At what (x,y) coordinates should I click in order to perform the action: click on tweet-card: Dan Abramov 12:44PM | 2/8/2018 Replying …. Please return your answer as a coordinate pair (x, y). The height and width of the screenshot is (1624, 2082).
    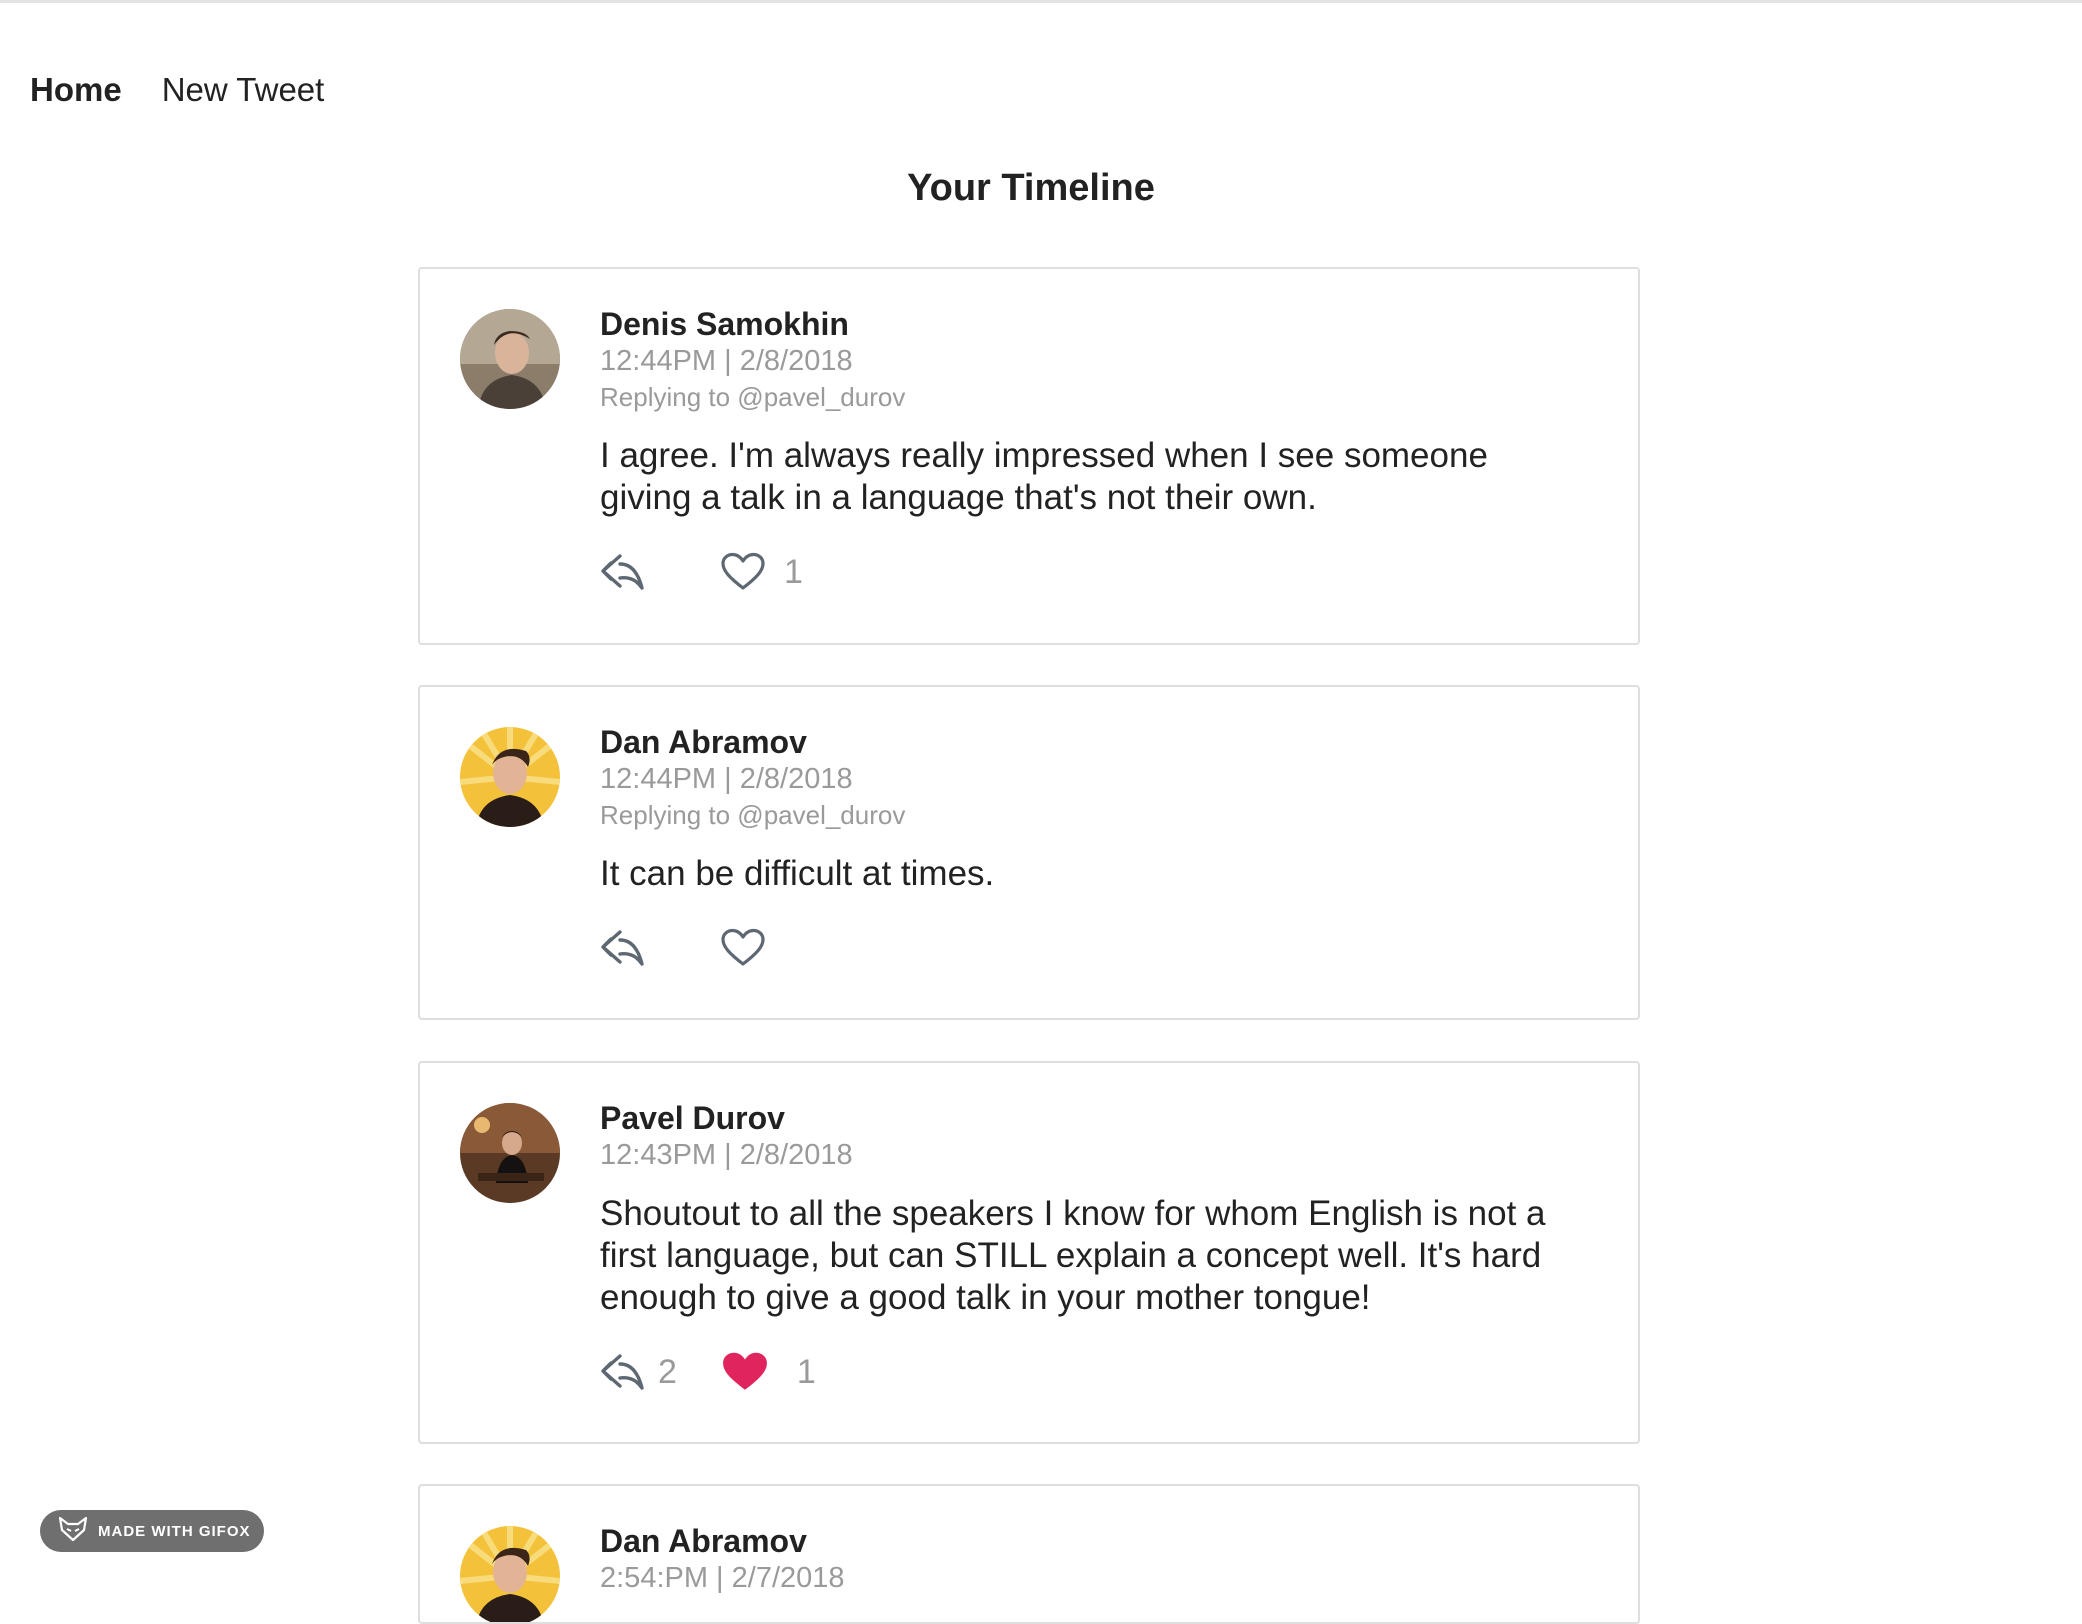
    Looking at the image, I should click on (1029, 852).